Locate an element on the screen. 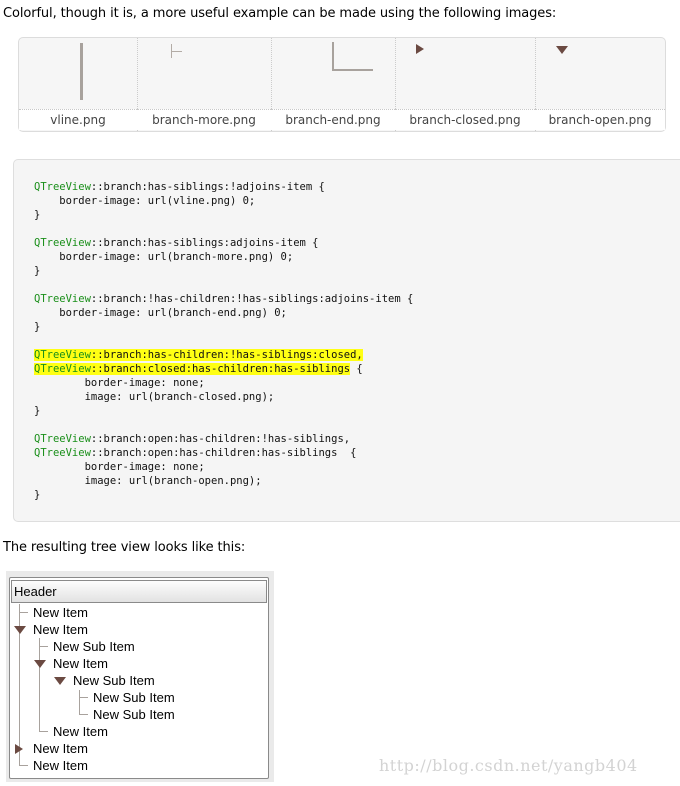 This screenshot has height=786, width=680. code-line: border-image: url(branch-more.png) 0; is located at coordinates (164, 257).